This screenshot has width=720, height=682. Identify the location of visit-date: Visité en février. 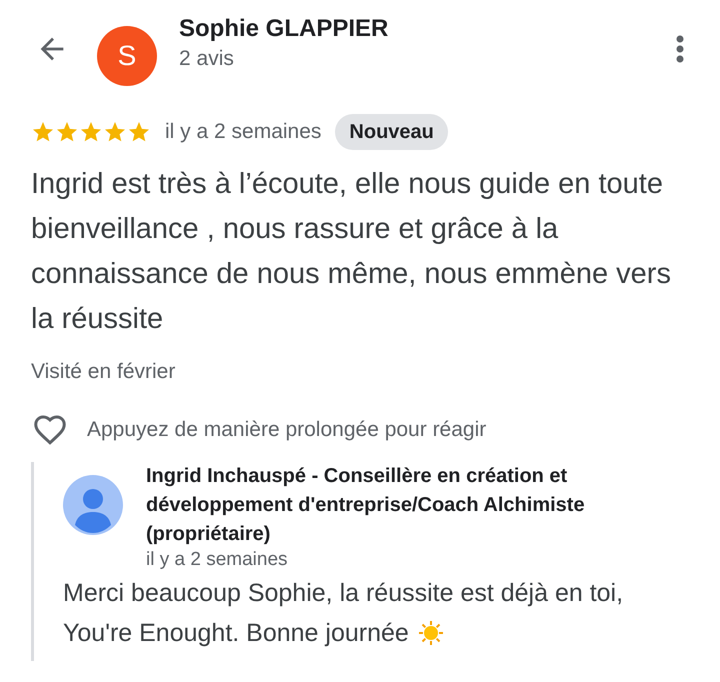
(103, 372).